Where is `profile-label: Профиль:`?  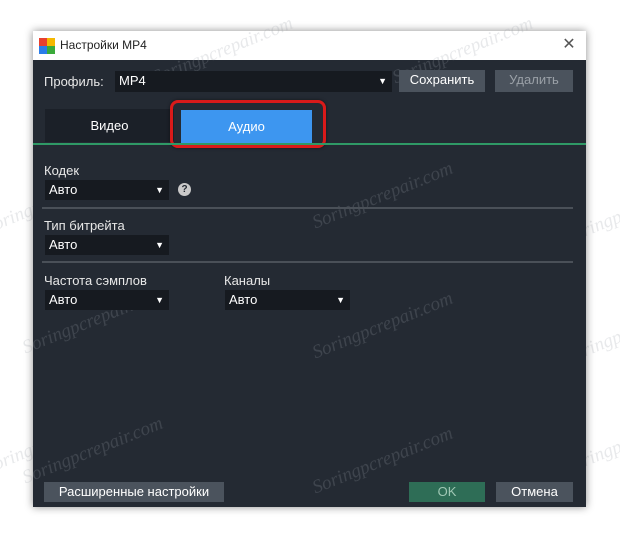
profile-label: Профиль: is located at coordinates (74, 81).